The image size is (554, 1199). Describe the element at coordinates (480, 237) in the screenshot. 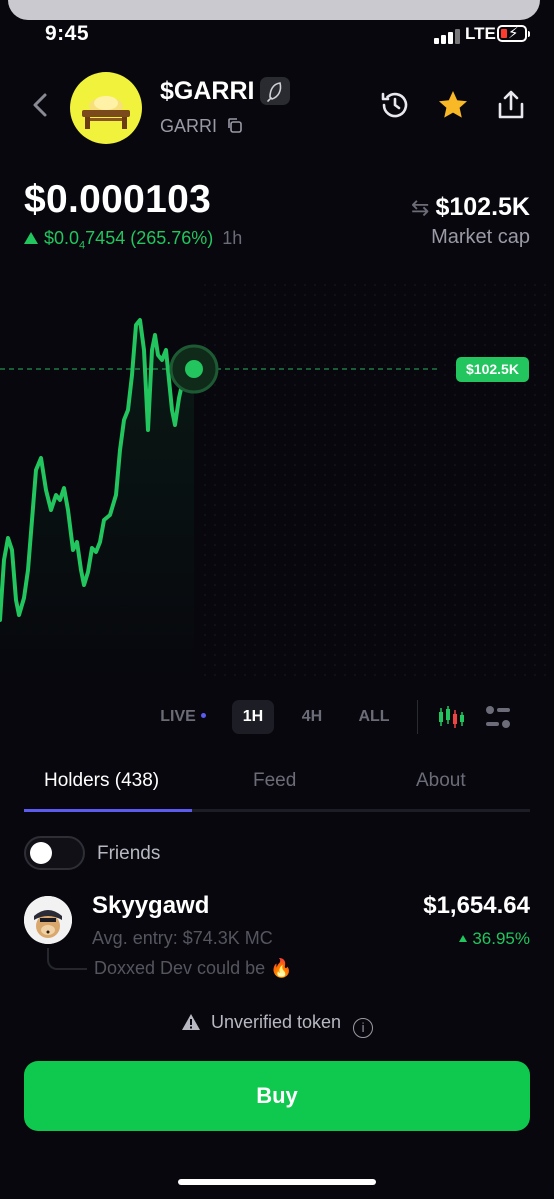

I see `market-cap-label: Market cap` at that location.